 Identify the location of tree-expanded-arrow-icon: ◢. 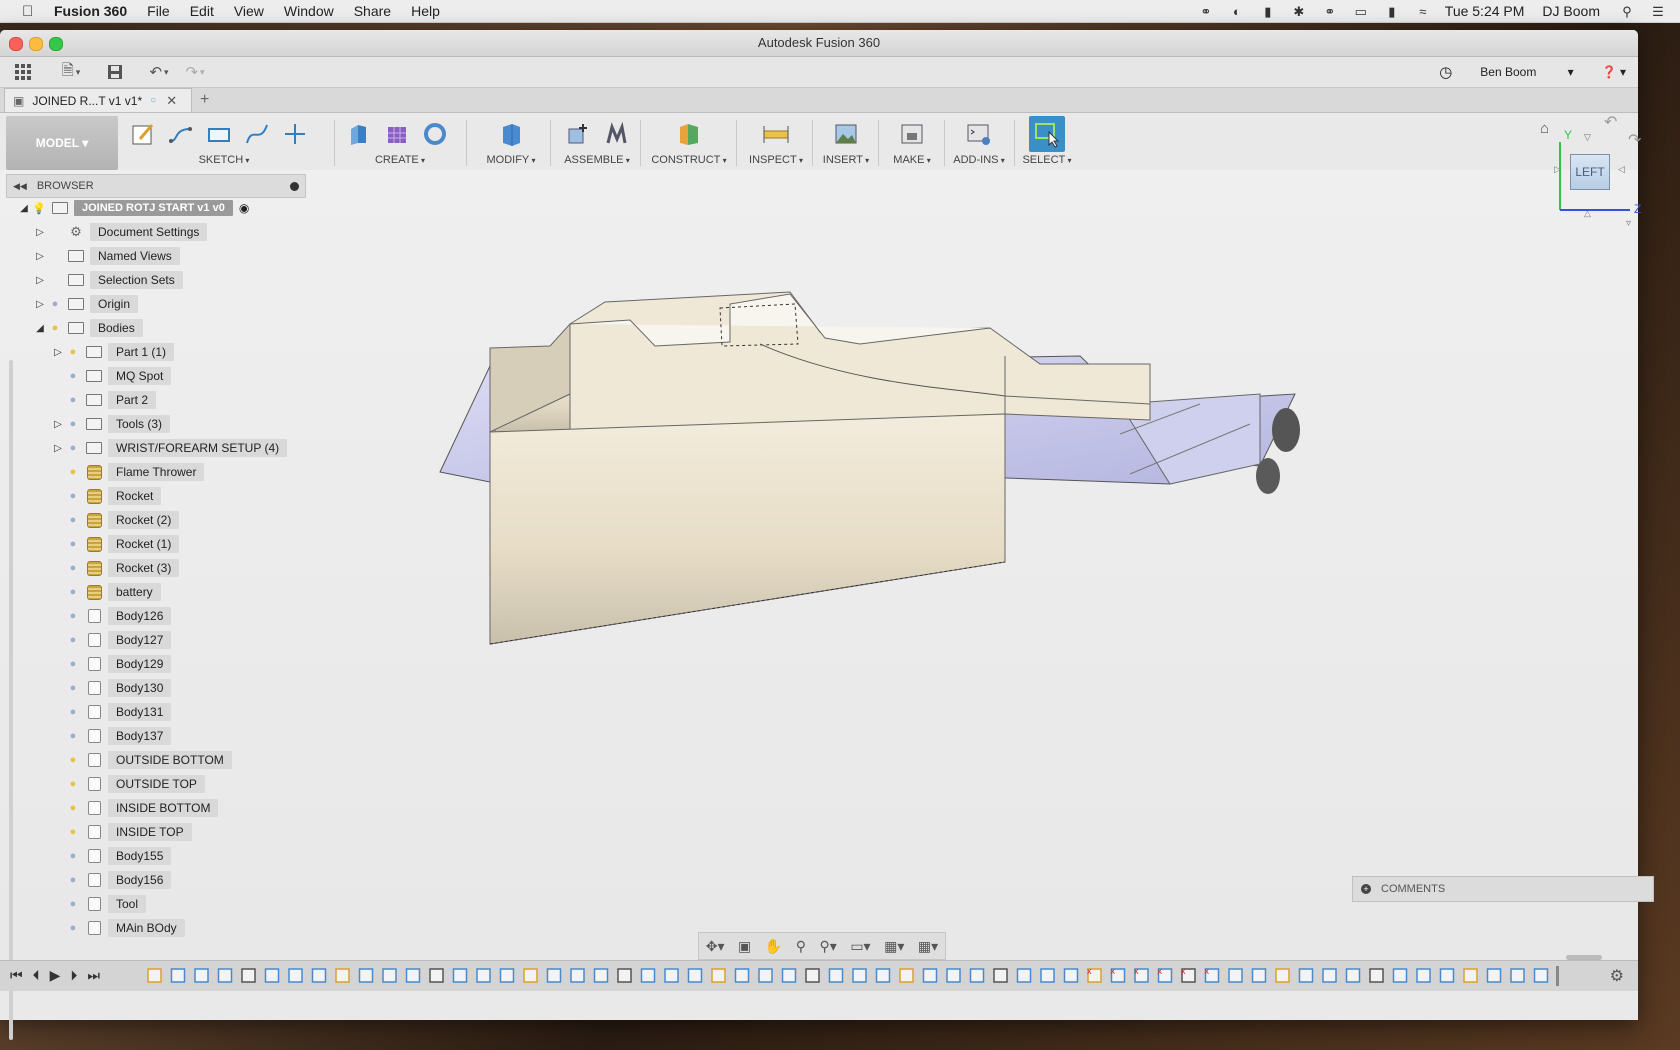
(24, 208).